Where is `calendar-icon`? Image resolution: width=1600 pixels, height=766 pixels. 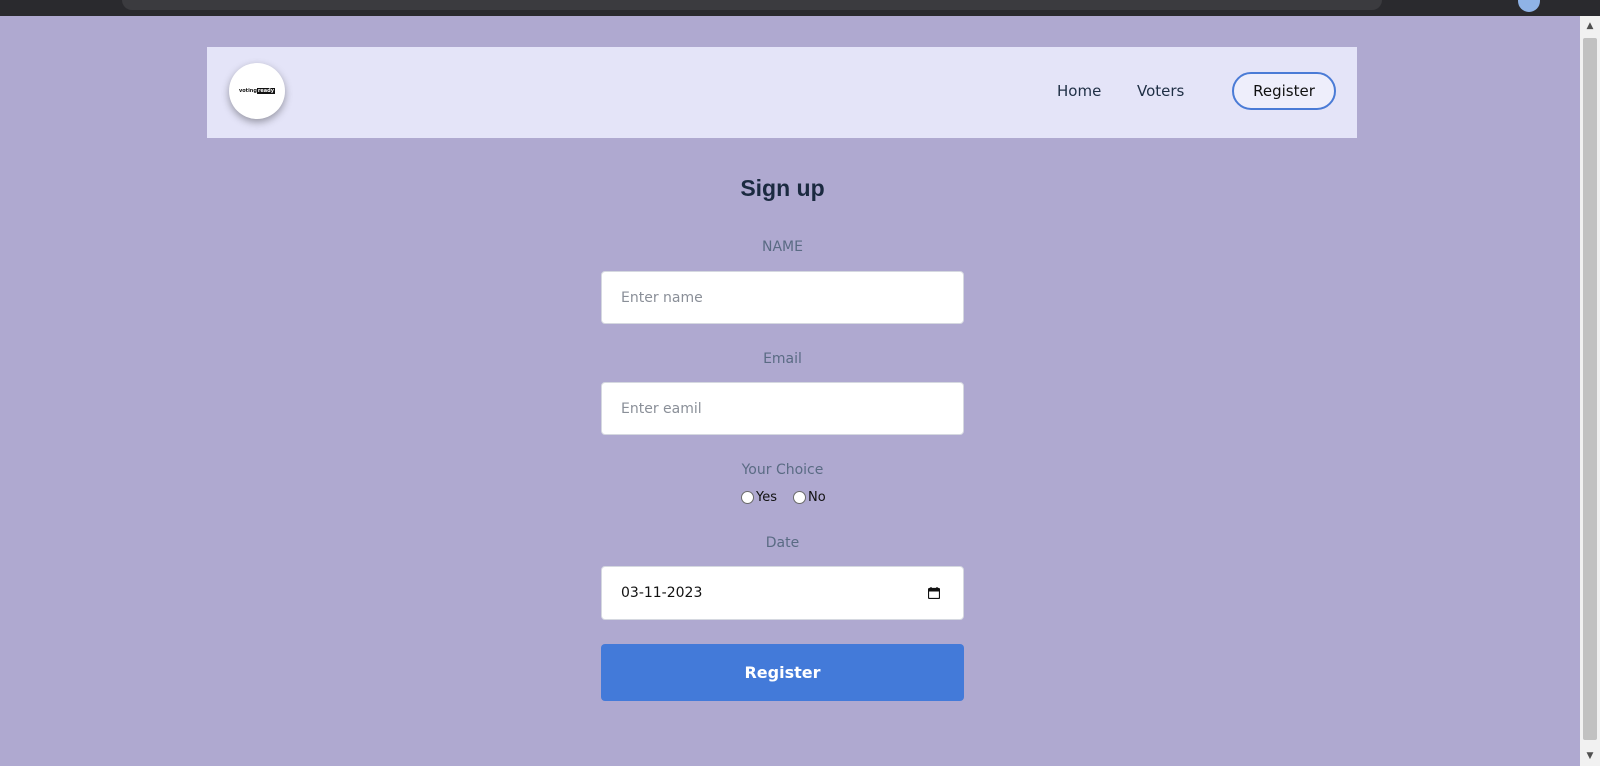 calendar-icon is located at coordinates (934, 593).